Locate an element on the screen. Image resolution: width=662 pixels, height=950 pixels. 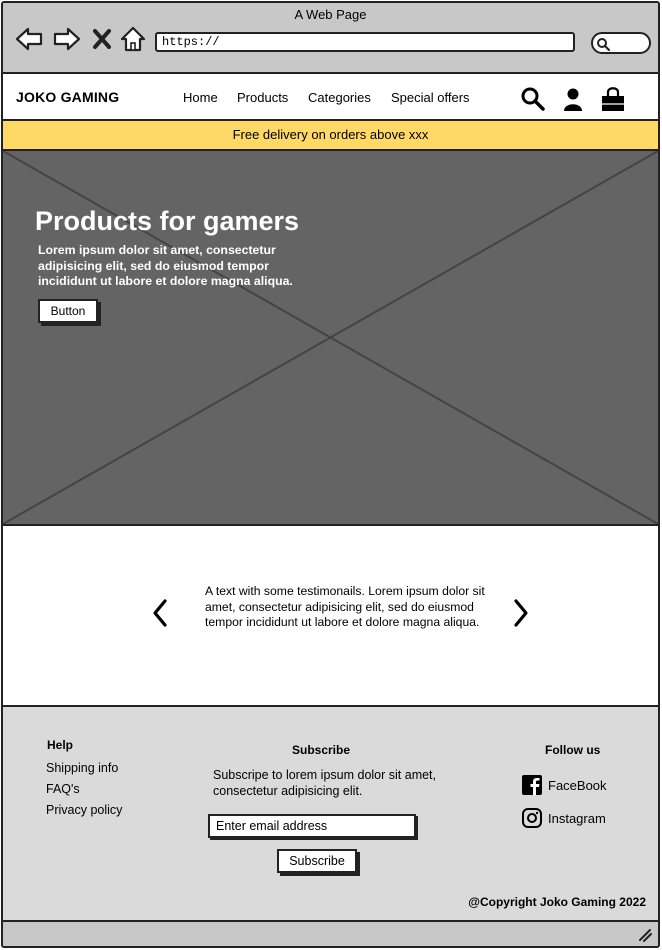
shipping-info-link: Shipping info is located at coordinates (82, 768).